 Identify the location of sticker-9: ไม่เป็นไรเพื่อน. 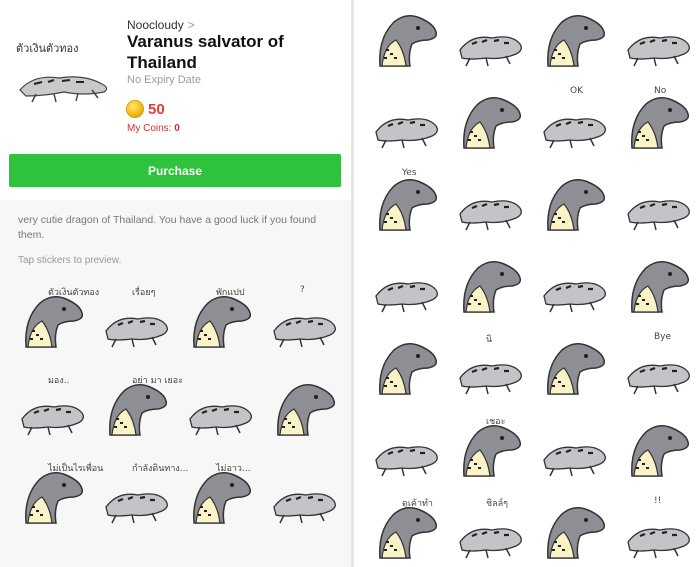
(60, 501).